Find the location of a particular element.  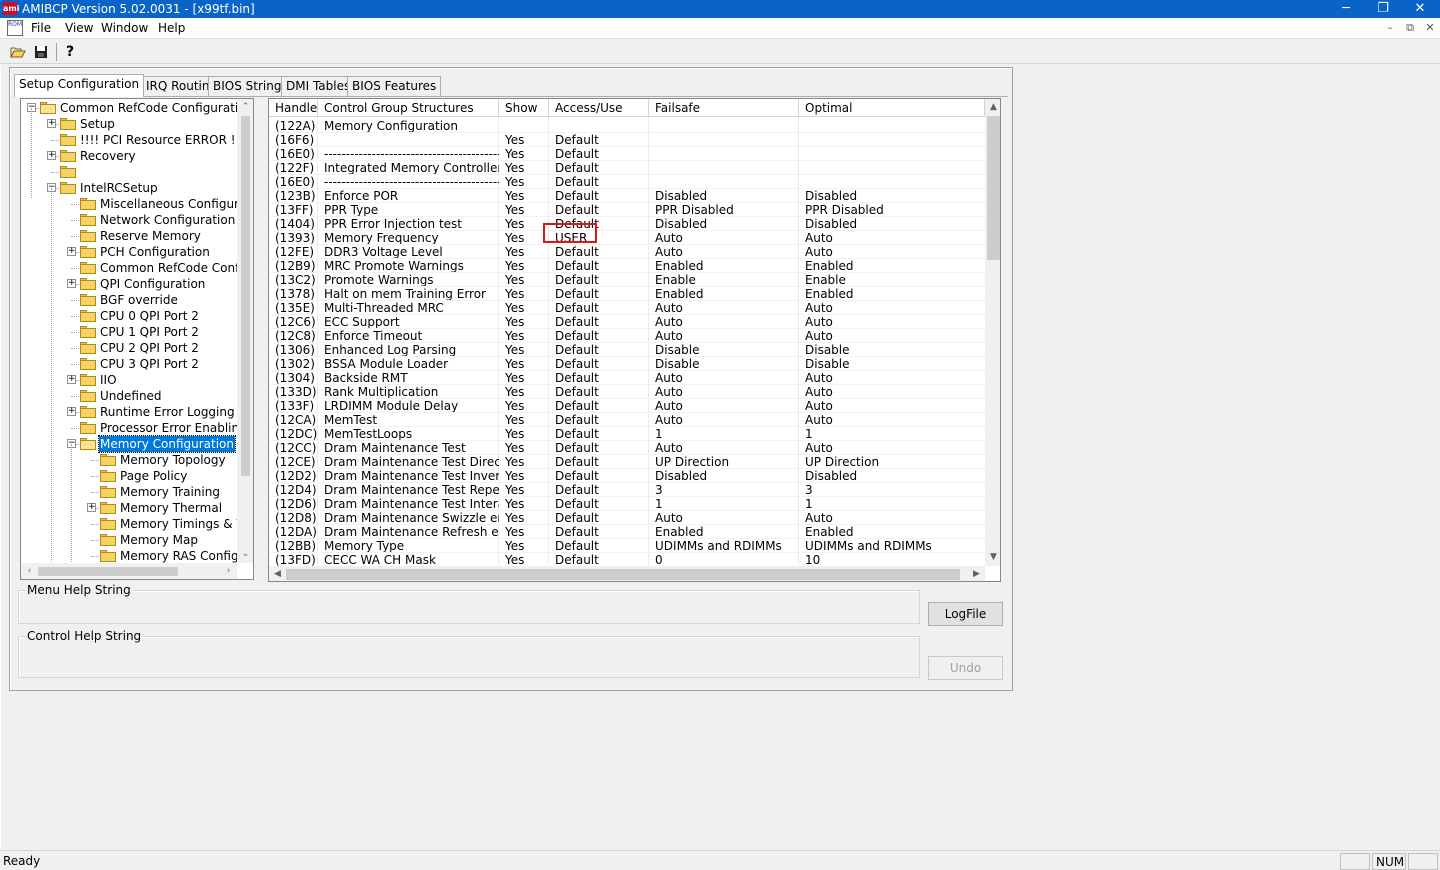

cell-handle: (133F) is located at coordinates (294, 406).